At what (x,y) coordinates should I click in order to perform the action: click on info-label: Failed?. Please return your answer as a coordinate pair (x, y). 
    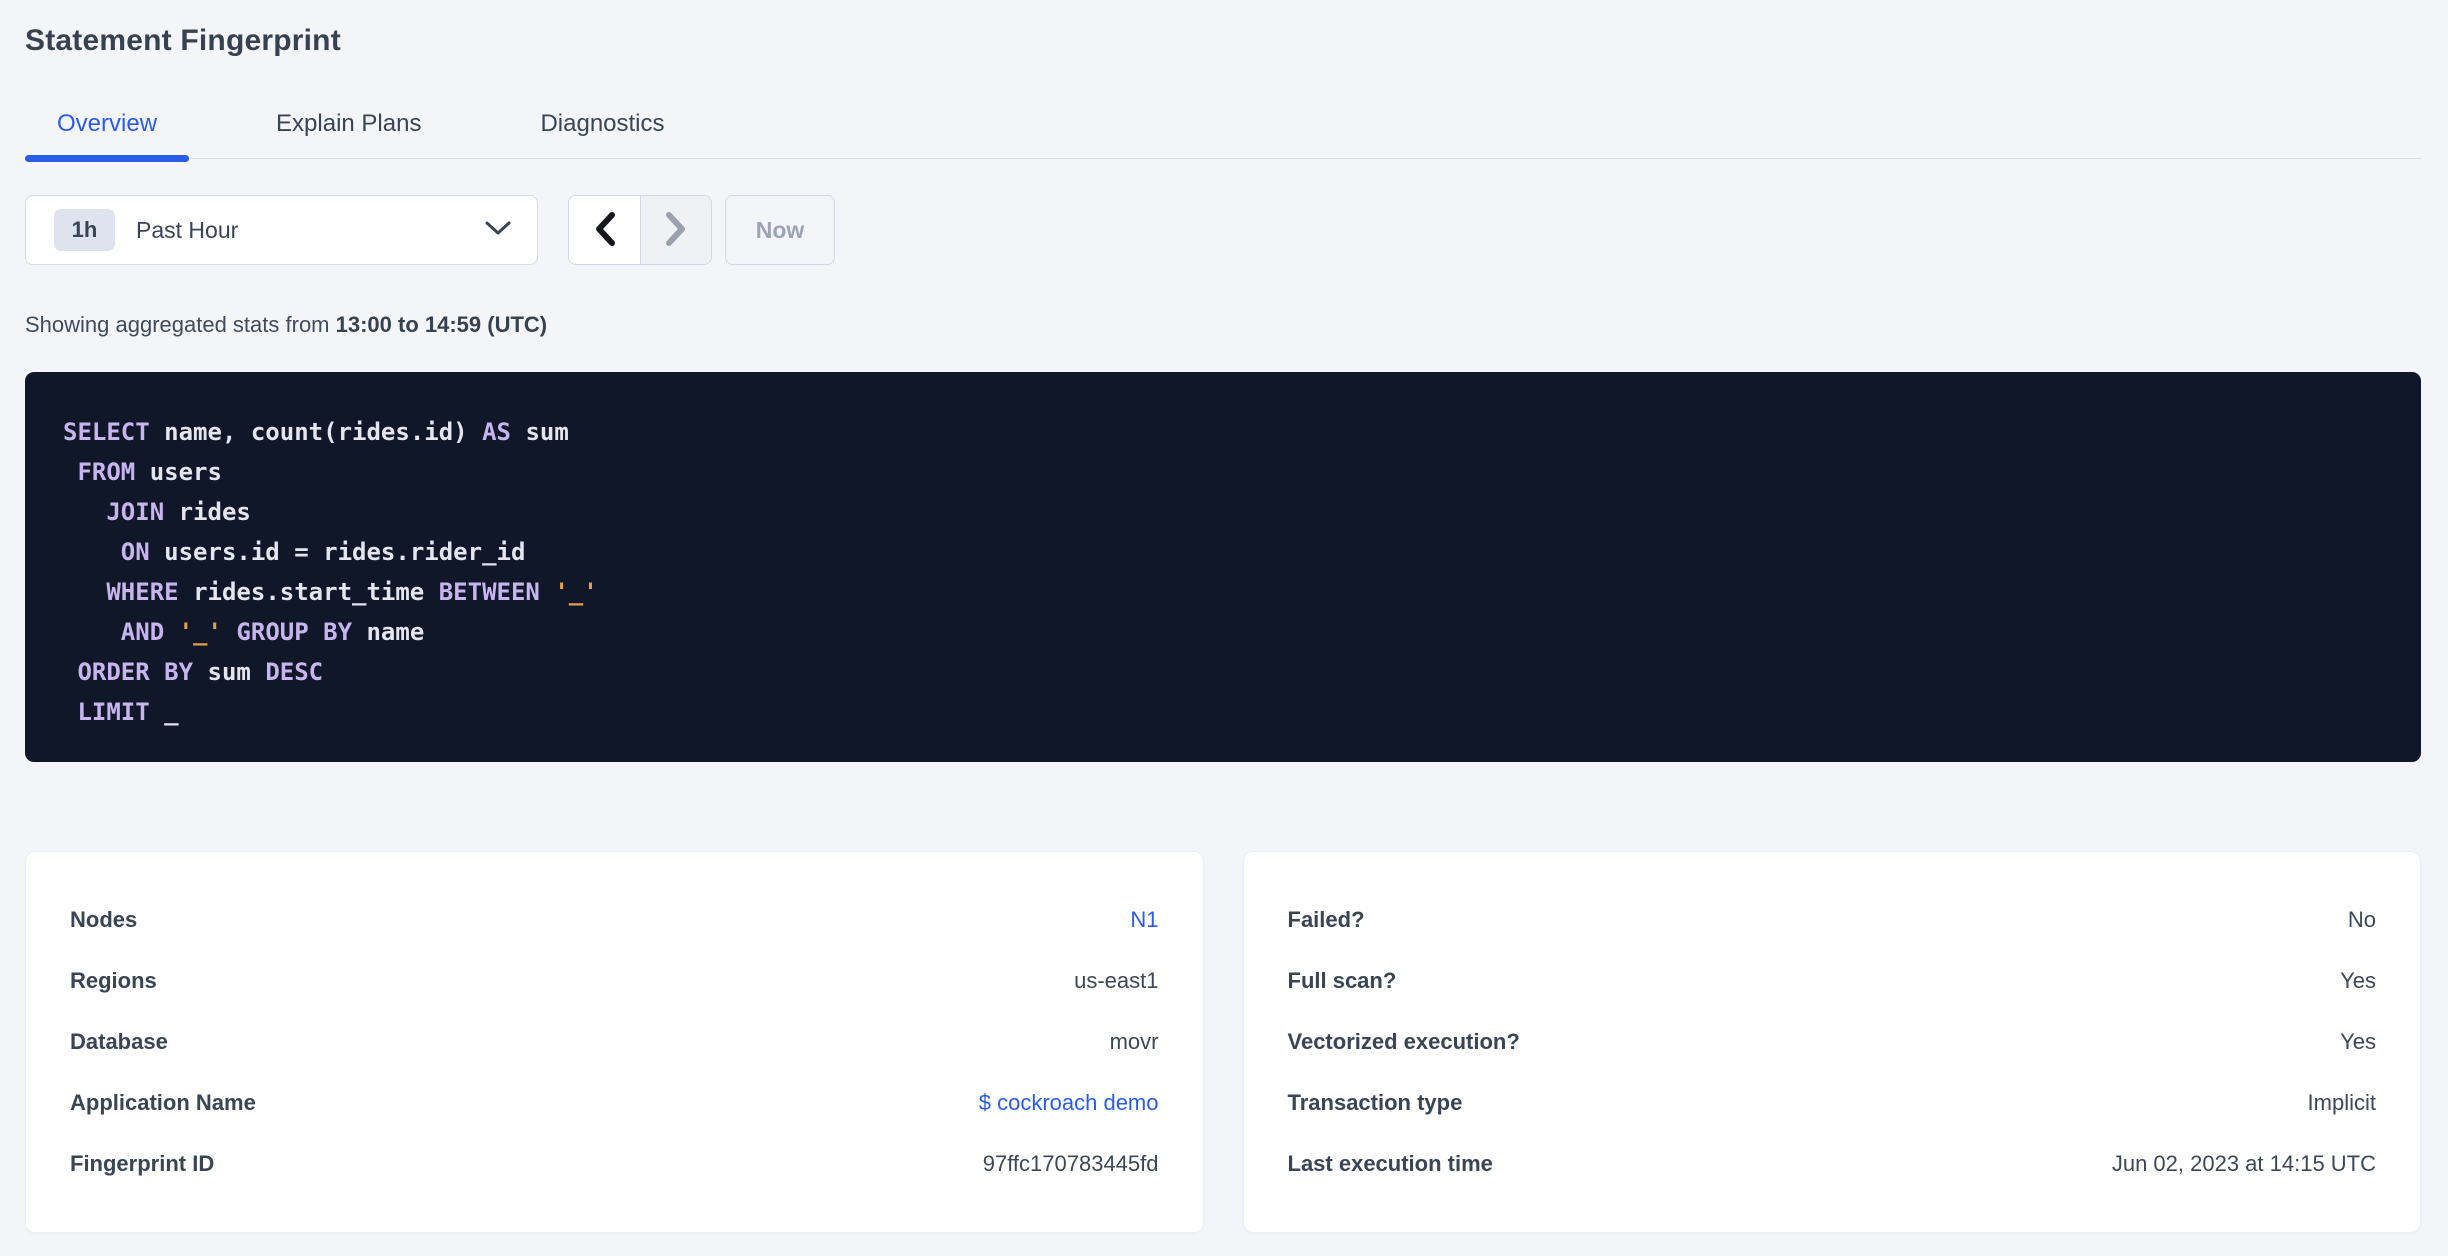
    Looking at the image, I should click on (1326, 919).